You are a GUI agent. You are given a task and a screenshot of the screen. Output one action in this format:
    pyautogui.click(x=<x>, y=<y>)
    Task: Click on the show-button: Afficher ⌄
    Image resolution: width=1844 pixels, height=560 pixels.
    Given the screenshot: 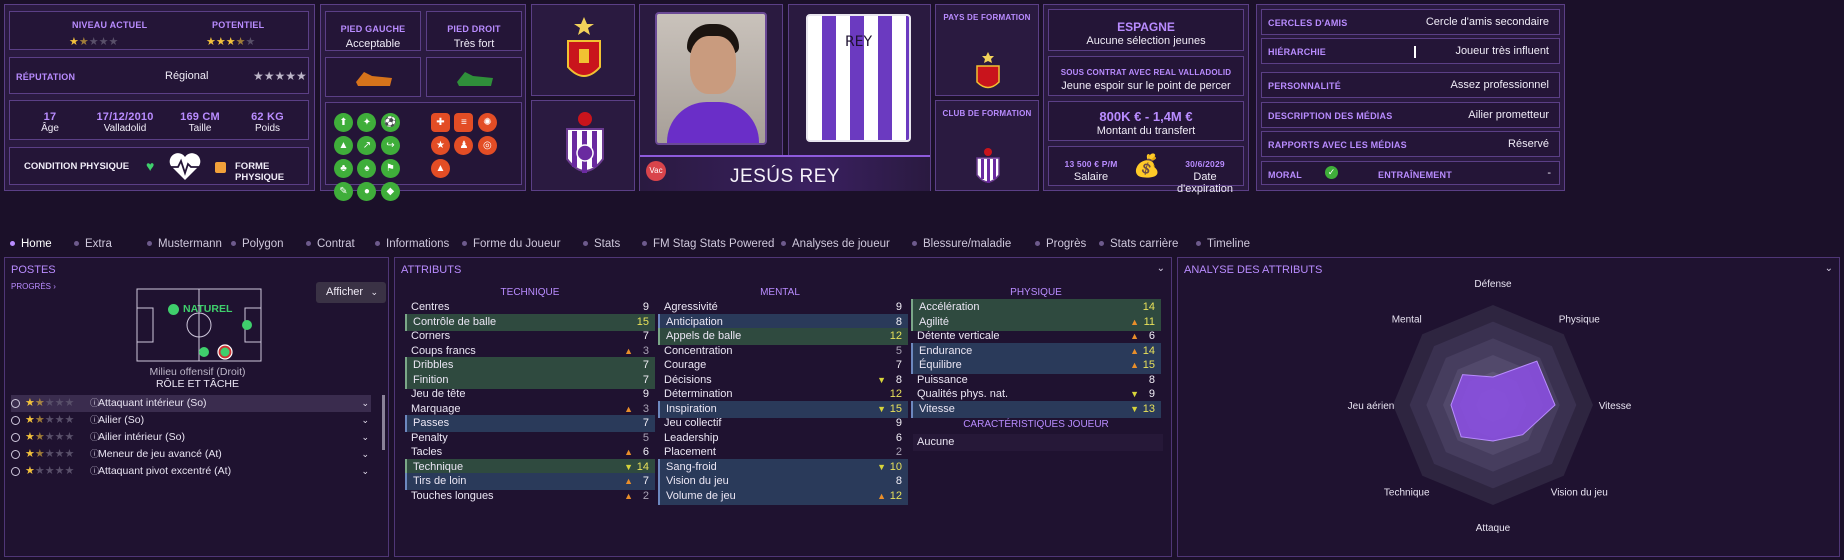 What is the action you would take?
    pyautogui.click(x=351, y=292)
    